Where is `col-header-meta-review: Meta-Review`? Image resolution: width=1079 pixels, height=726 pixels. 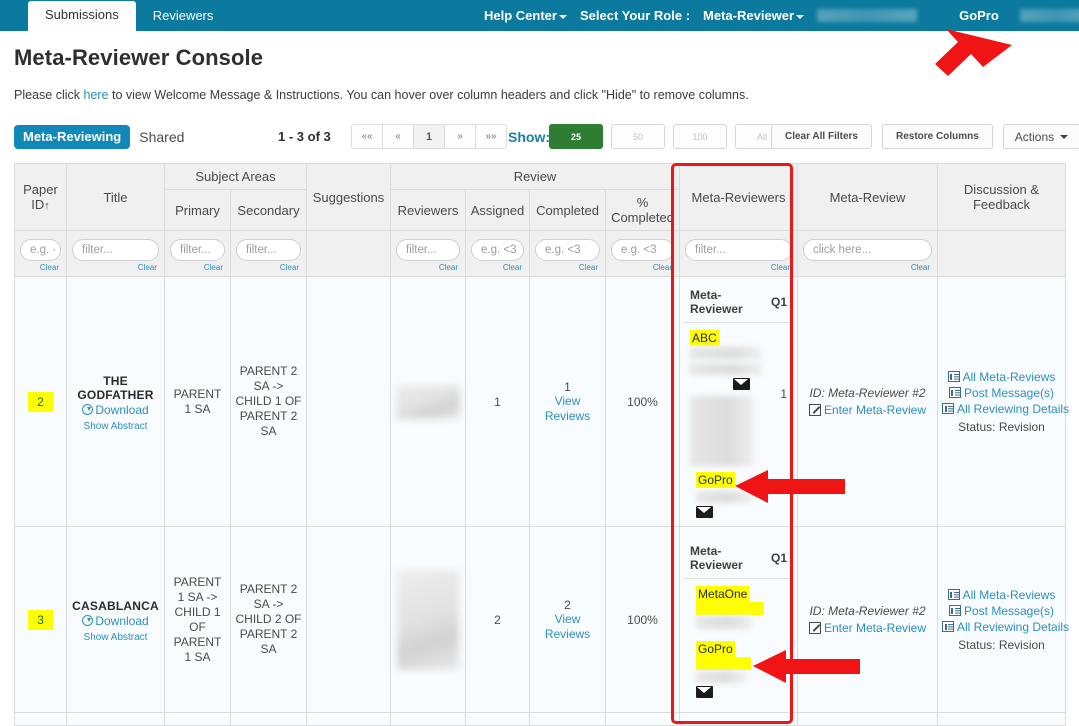 col-header-meta-review: Meta-Review is located at coordinates (867, 197).